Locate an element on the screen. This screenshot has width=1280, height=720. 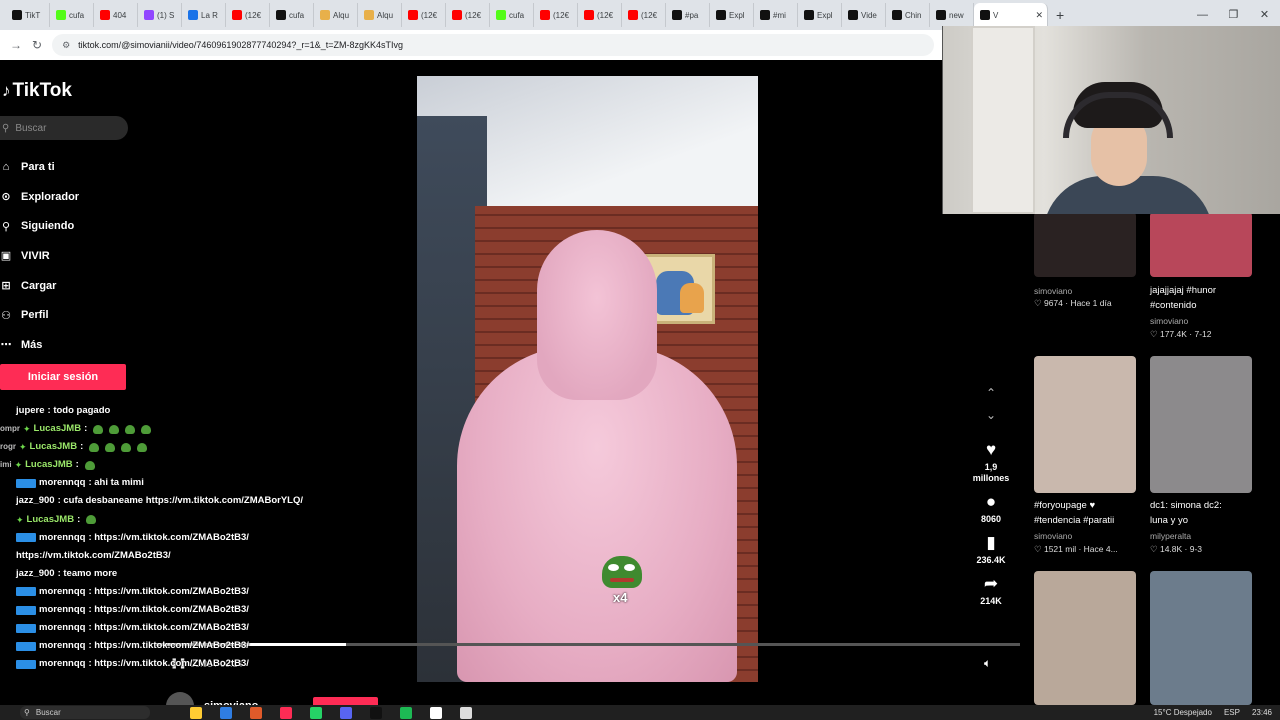
new-tab-button: + is located at coordinates (1060, 15).